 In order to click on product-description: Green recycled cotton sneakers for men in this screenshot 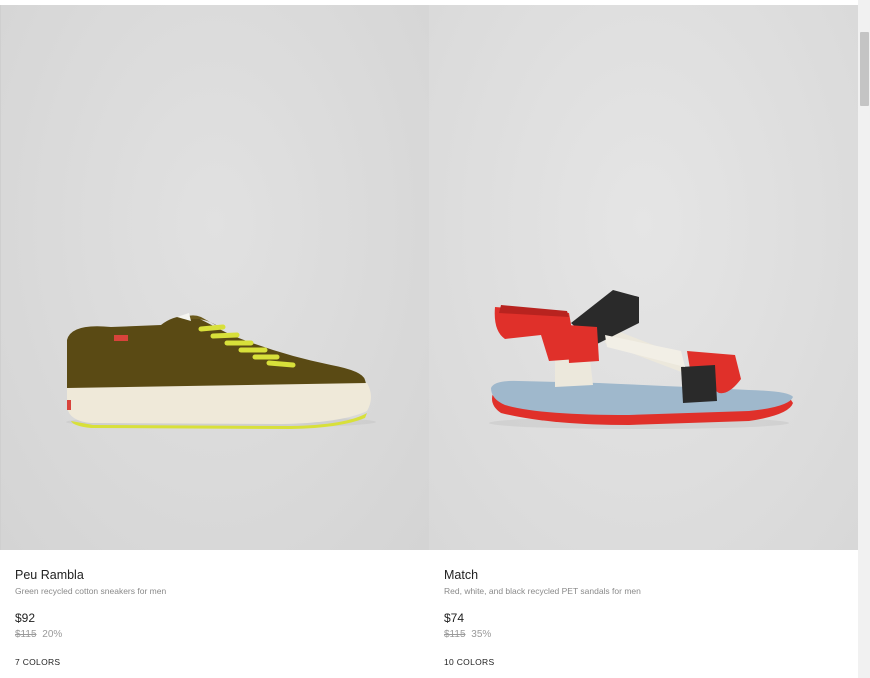, I will do `click(91, 591)`.